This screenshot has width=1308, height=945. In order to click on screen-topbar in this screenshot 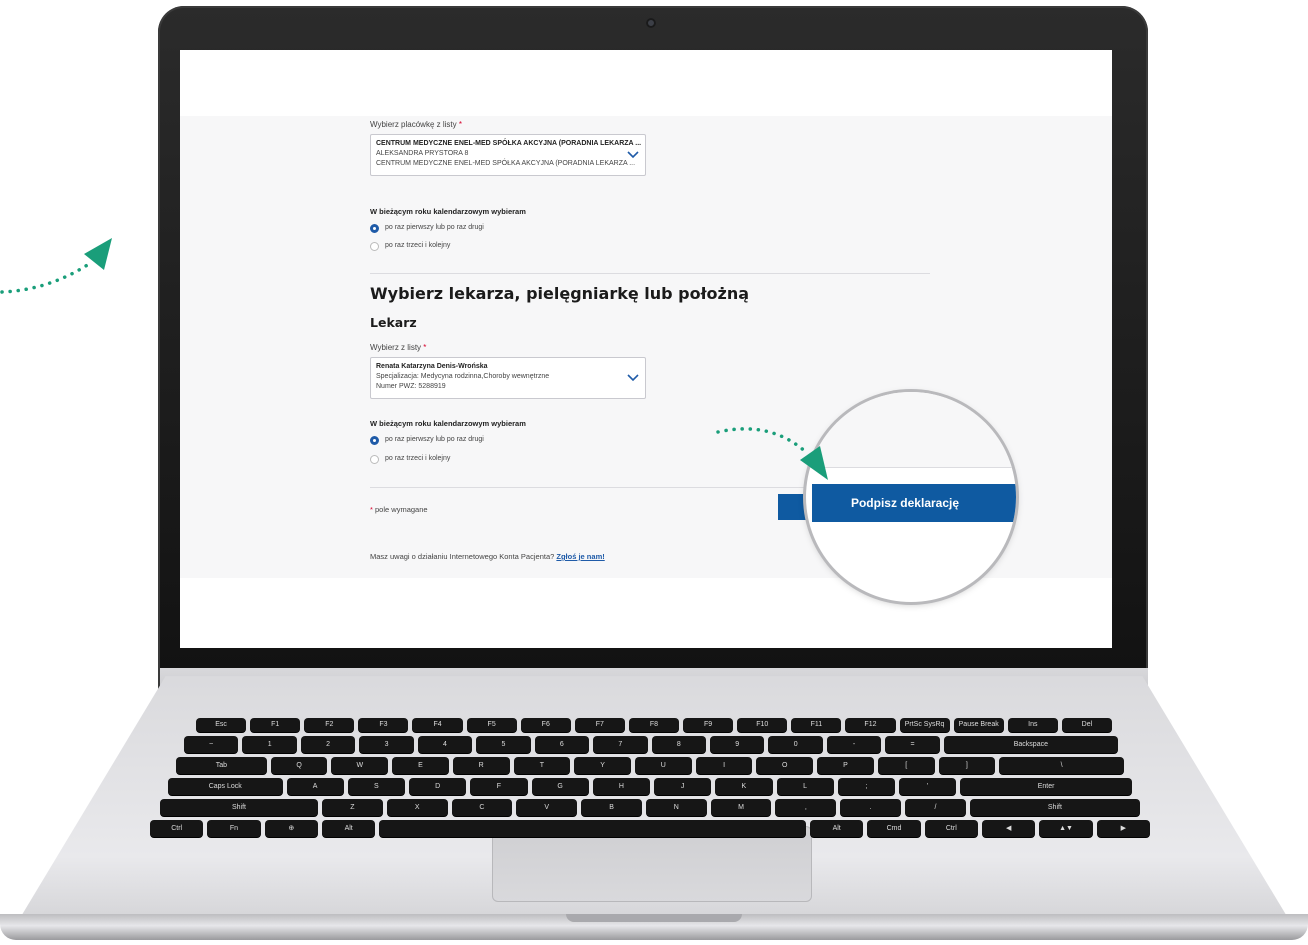, I will do `click(646, 83)`.